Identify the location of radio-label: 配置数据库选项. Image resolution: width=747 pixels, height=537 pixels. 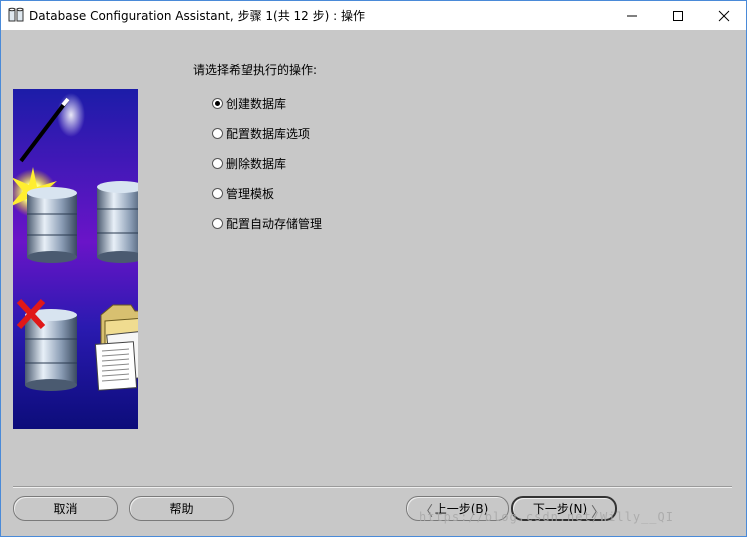
(268, 133).